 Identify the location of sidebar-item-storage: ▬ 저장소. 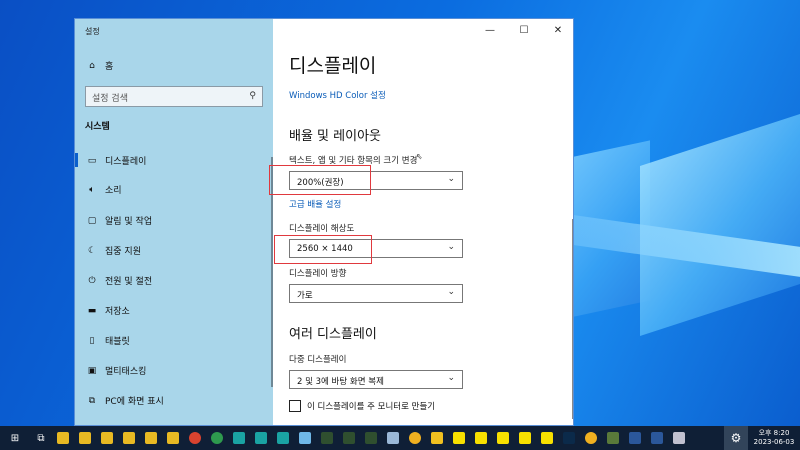
(107, 311).